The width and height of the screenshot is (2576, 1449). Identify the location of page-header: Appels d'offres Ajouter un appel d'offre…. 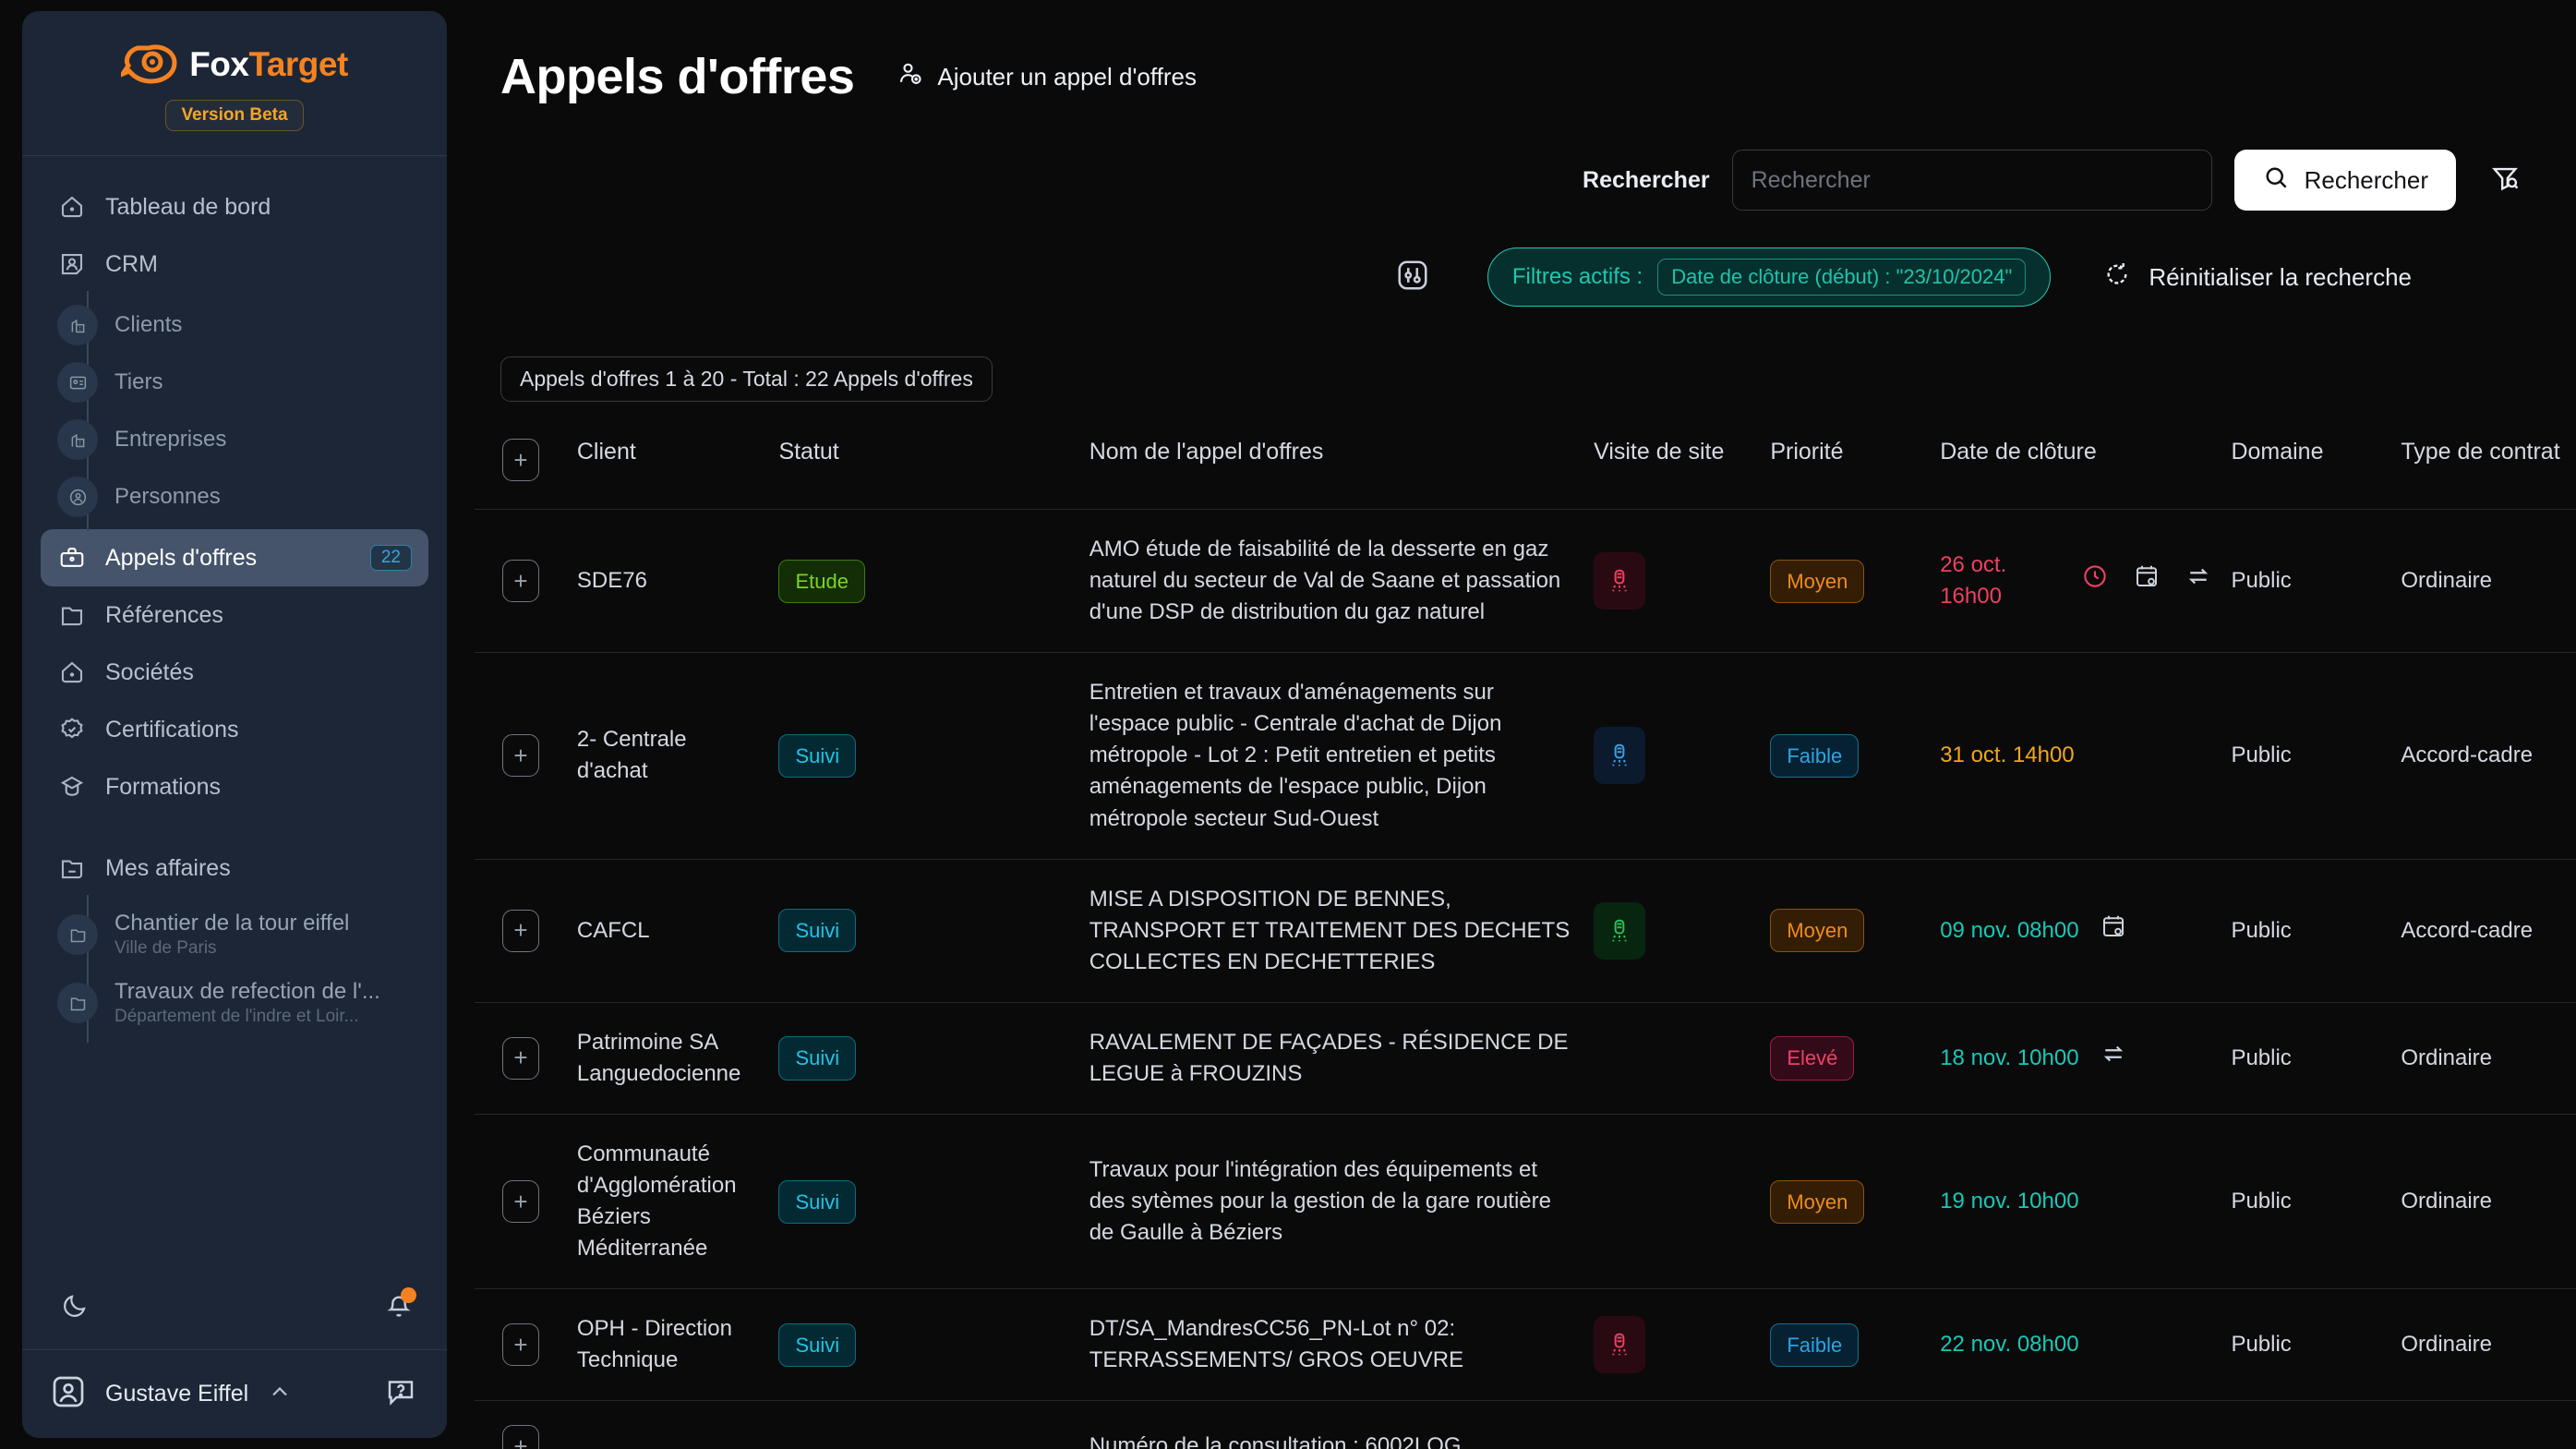
(1525, 52).